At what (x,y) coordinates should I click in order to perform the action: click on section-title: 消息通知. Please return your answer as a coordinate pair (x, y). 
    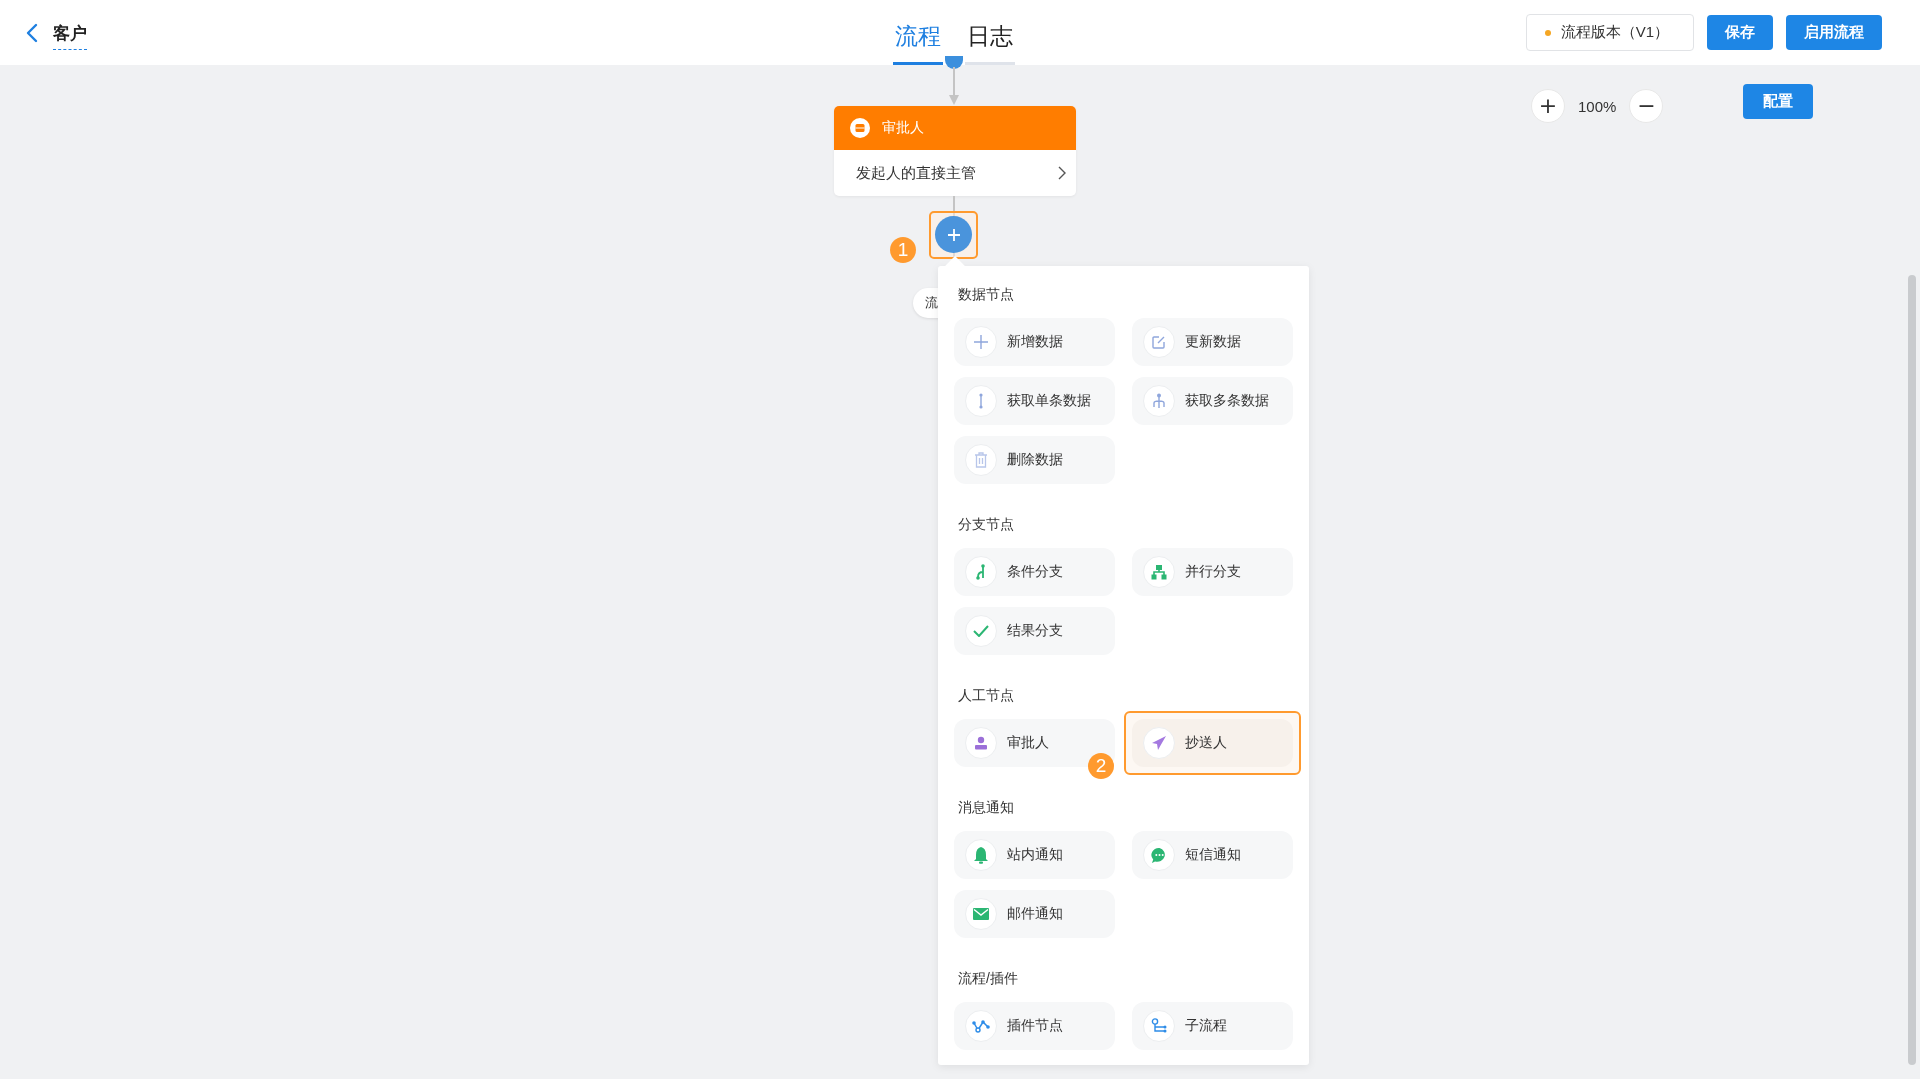
    Looking at the image, I should click on (986, 807).